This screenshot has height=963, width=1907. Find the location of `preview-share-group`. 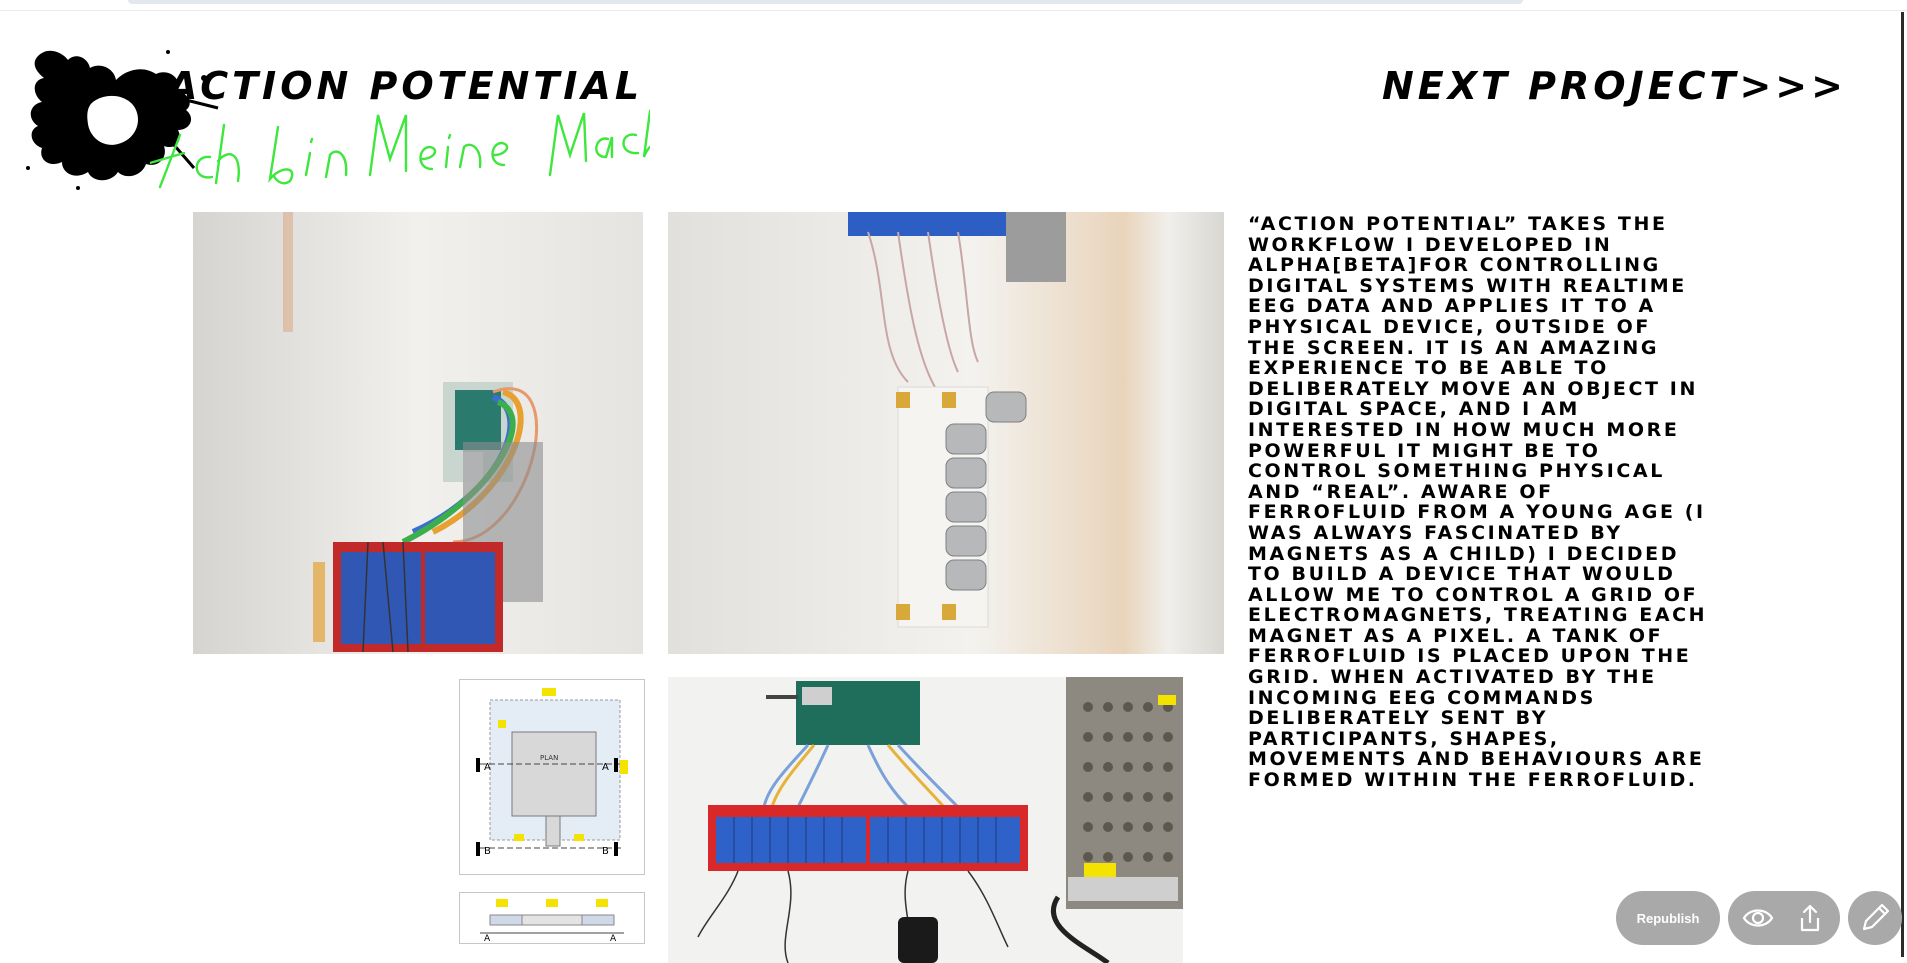

preview-share-group is located at coordinates (1784, 918).